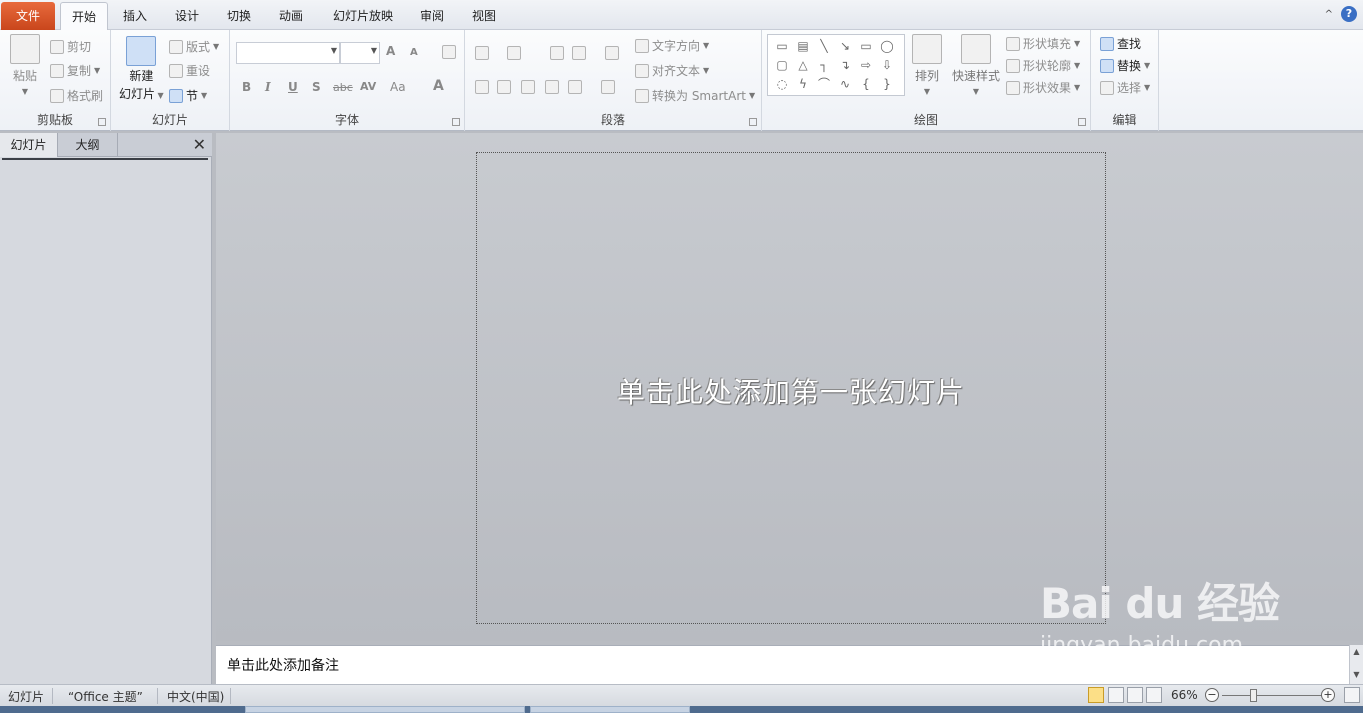  Describe the element at coordinates (25, 65) in the screenshot. I see `paste-button: 粘贴 ▼` at that location.